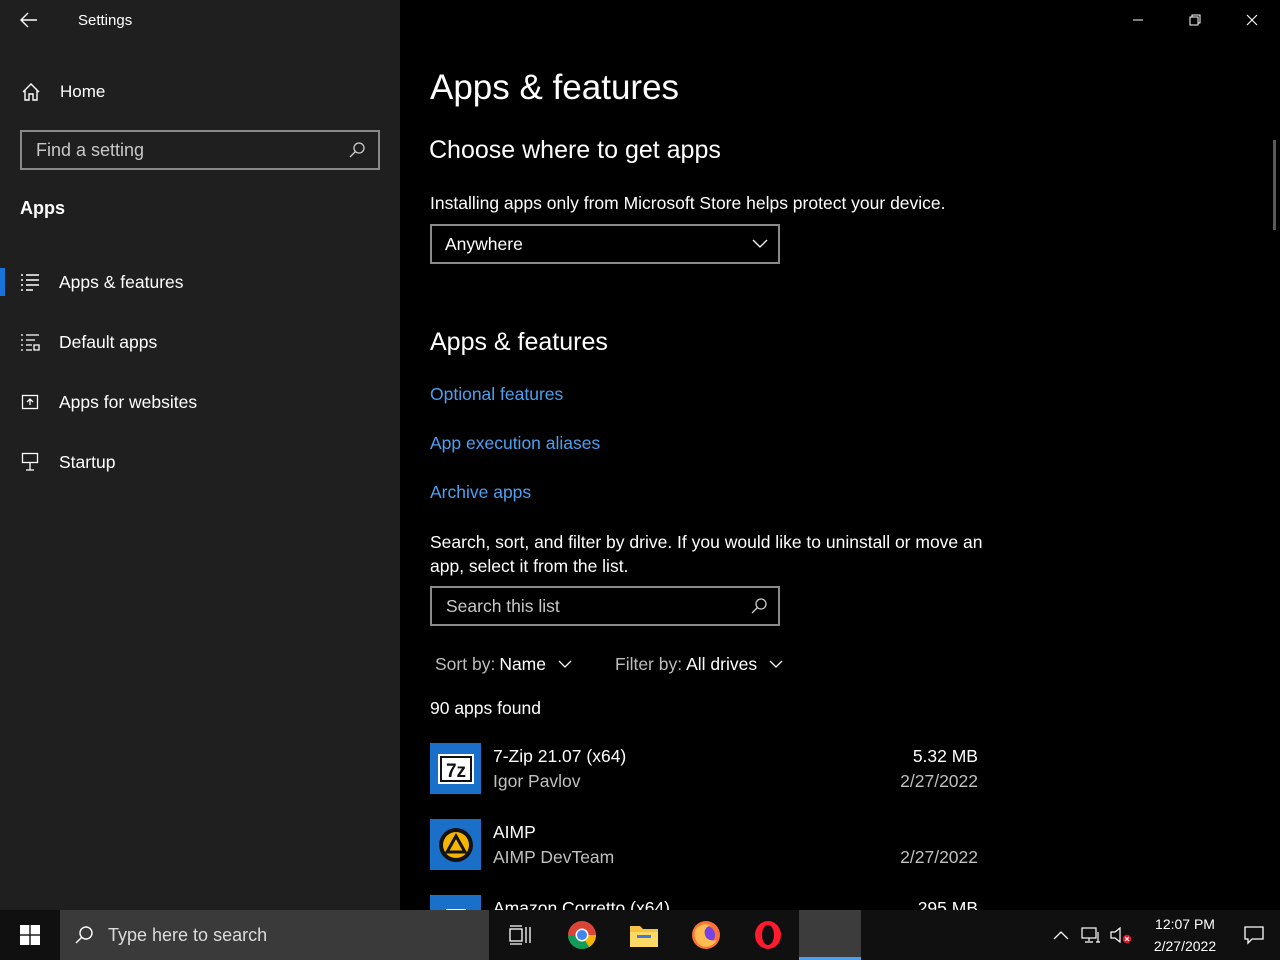 The height and width of the screenshot is (960, 1280). I want to click on network-icon, so click(1090, 935).